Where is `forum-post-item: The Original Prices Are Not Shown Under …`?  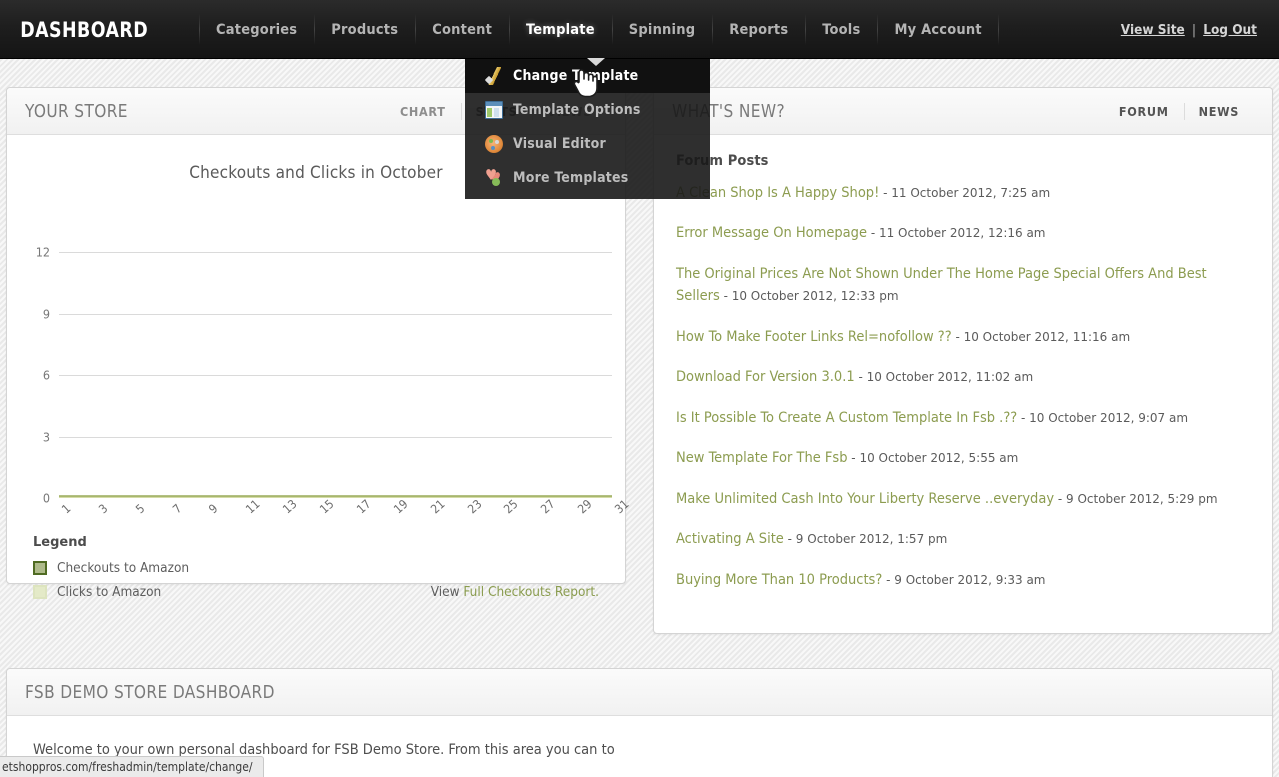
forum-post-item: The Original Prices Are Not Shown Under … is located at coordinates (963, 285).